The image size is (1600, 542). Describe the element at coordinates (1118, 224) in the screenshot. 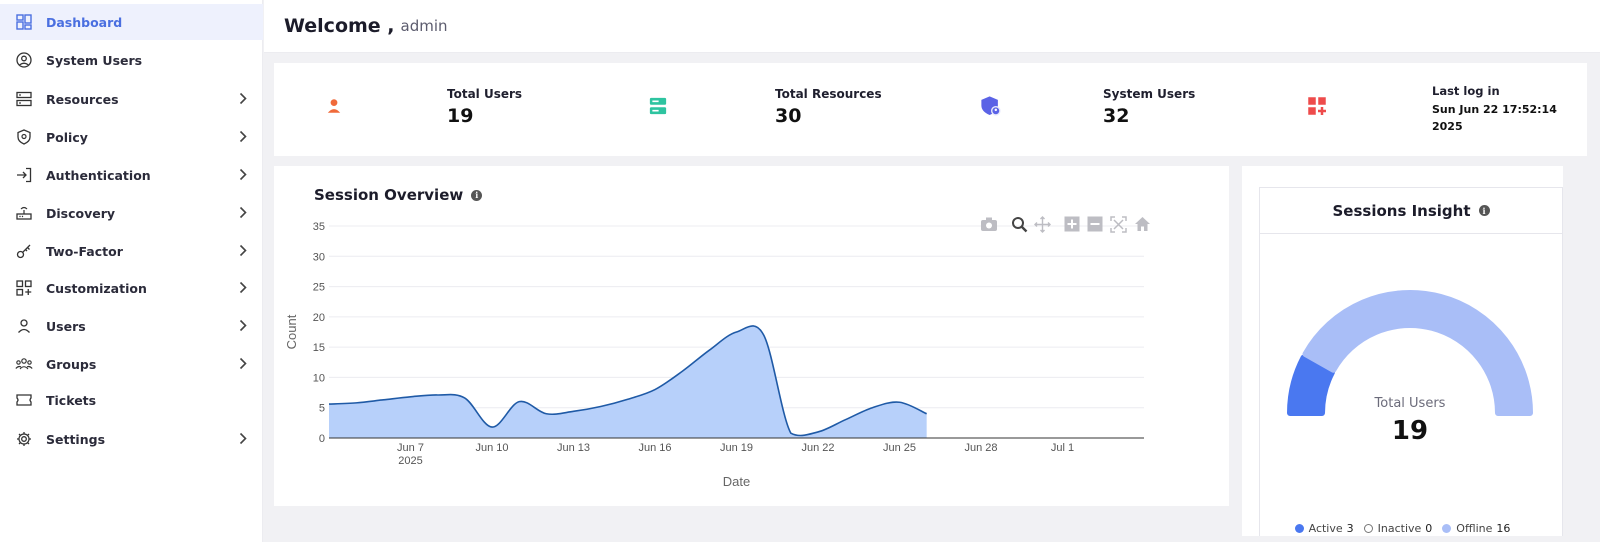

I see `autoscale-icon` at that location.